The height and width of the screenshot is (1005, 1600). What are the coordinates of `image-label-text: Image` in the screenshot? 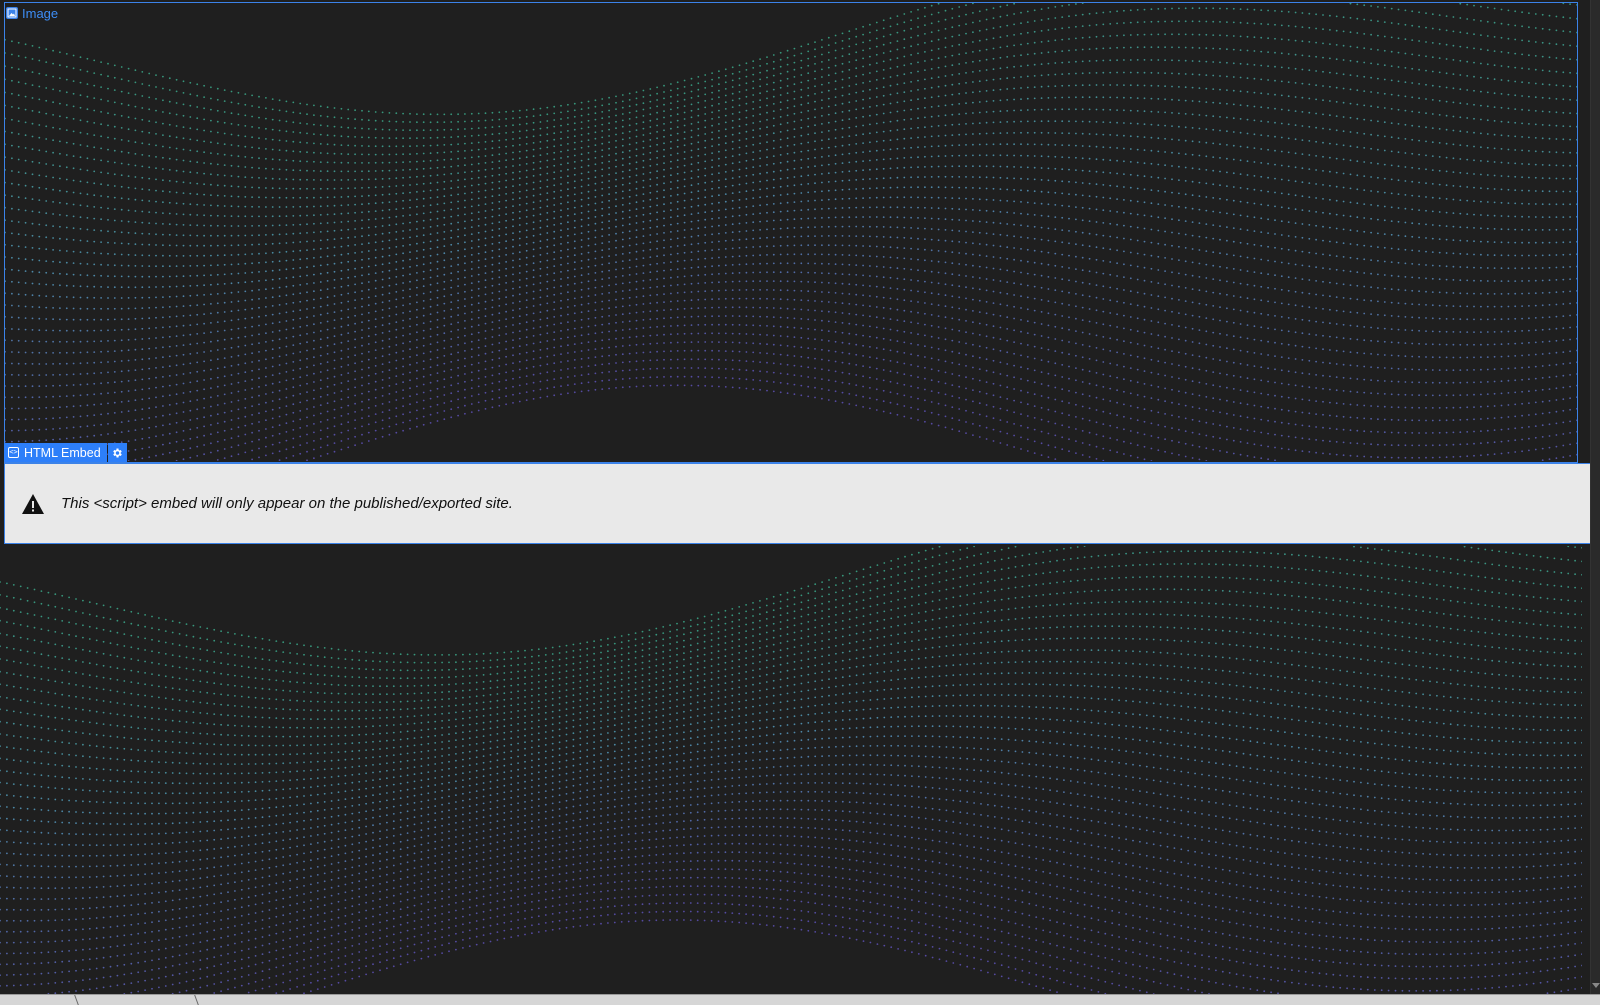 It's located at (40, 13).